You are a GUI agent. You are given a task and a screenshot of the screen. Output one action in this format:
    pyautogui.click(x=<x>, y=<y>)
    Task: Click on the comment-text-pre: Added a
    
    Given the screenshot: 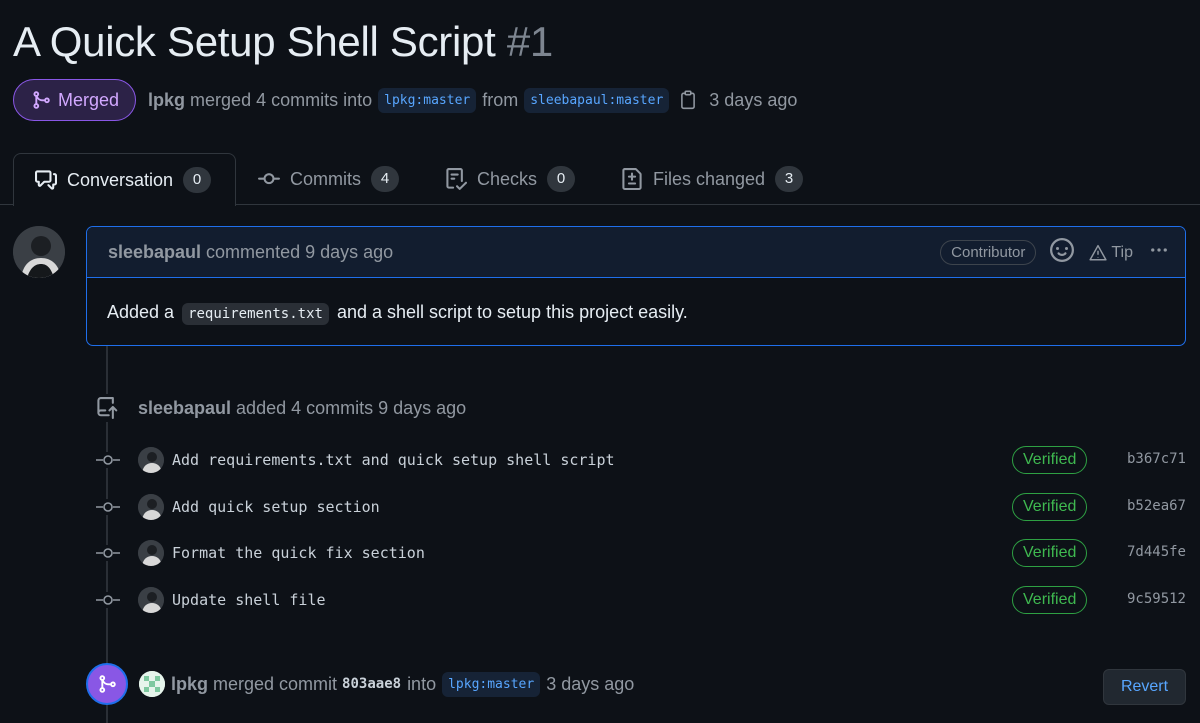 What is the action you would take?
    pyautogui.click(x=141, y=312)
    